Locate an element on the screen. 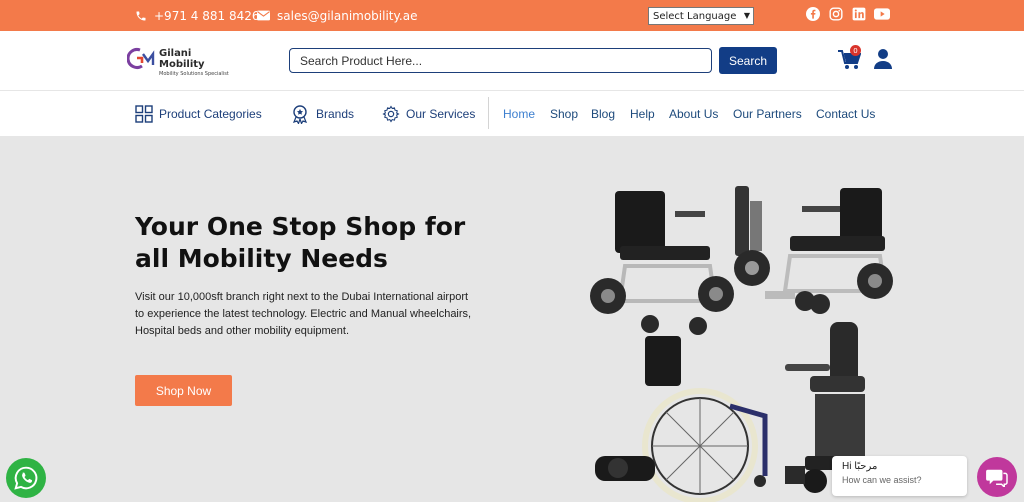  phone-icon is located at coordinates (141, 15).